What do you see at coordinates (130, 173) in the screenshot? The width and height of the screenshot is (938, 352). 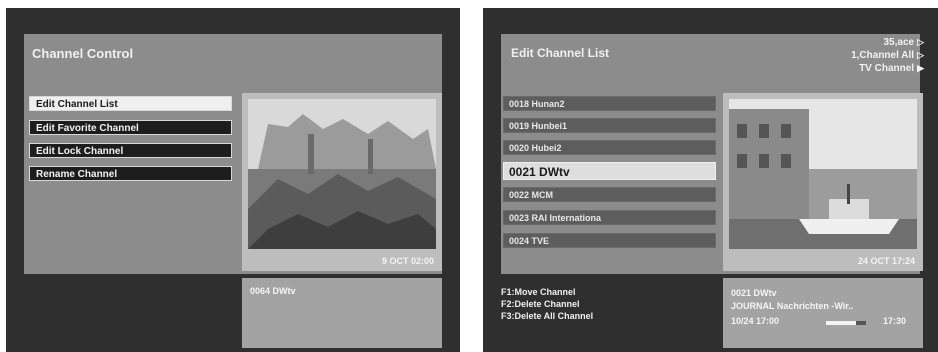 I see `menu-item-rename-channel: Rename Channel` at bounding box center [130, 173].